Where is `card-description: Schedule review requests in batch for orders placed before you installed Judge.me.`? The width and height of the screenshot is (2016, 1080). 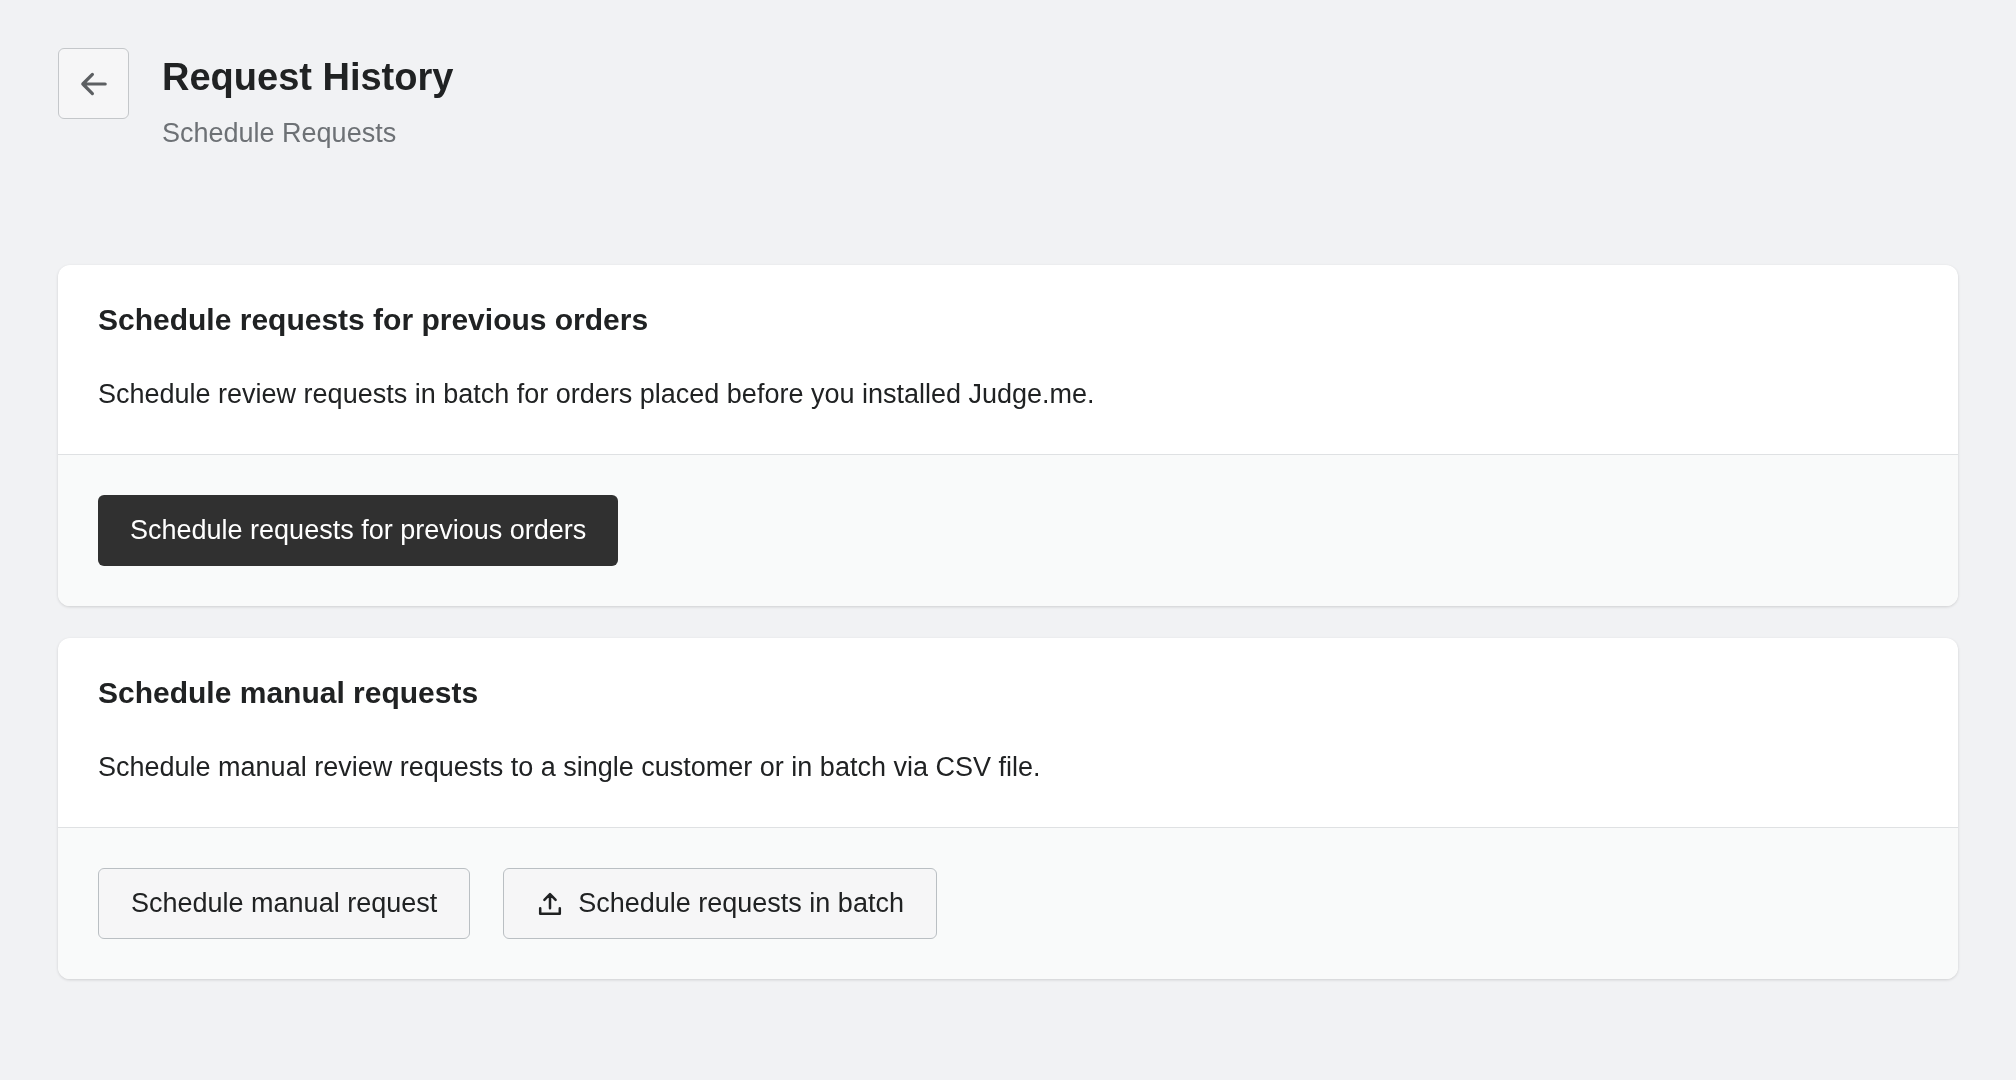
card-description: Schedule review requests in batch for orders placed before you installed Judge.me. is located at coordinates (597, 394).